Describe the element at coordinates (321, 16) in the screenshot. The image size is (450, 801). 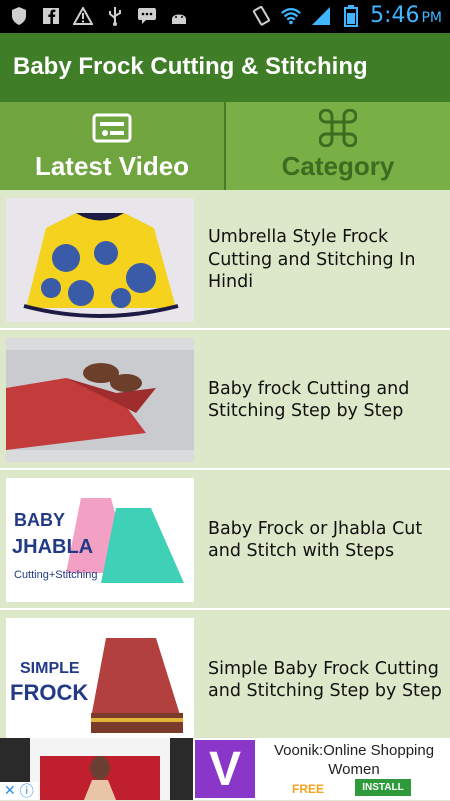
I see `signal-icon` at that location.